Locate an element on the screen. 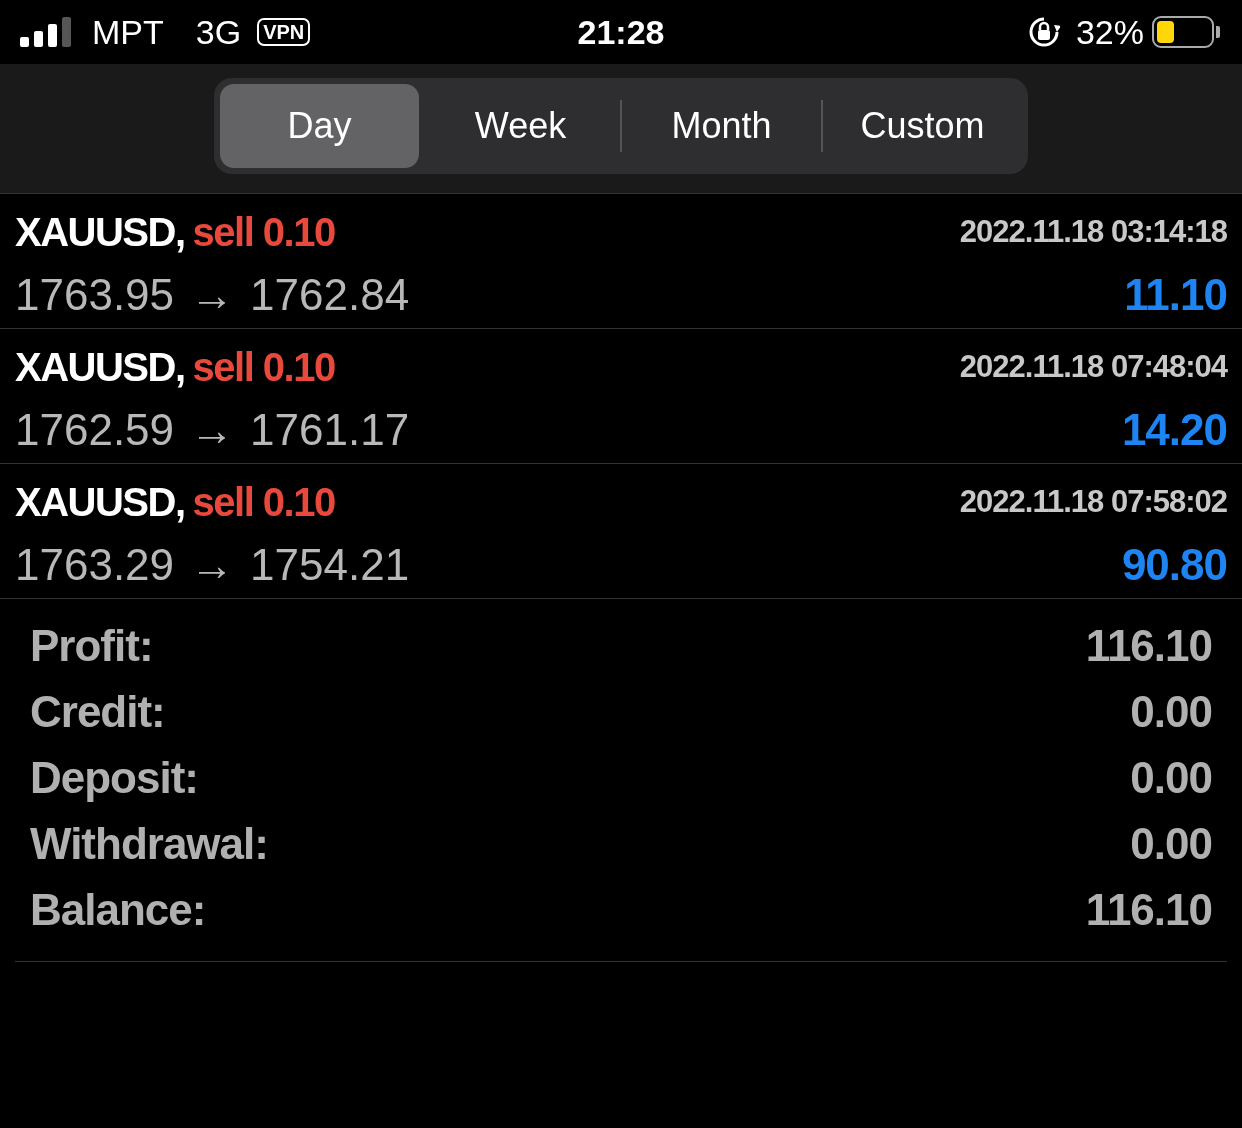  signal-icon is located at coordinates (46, 32).